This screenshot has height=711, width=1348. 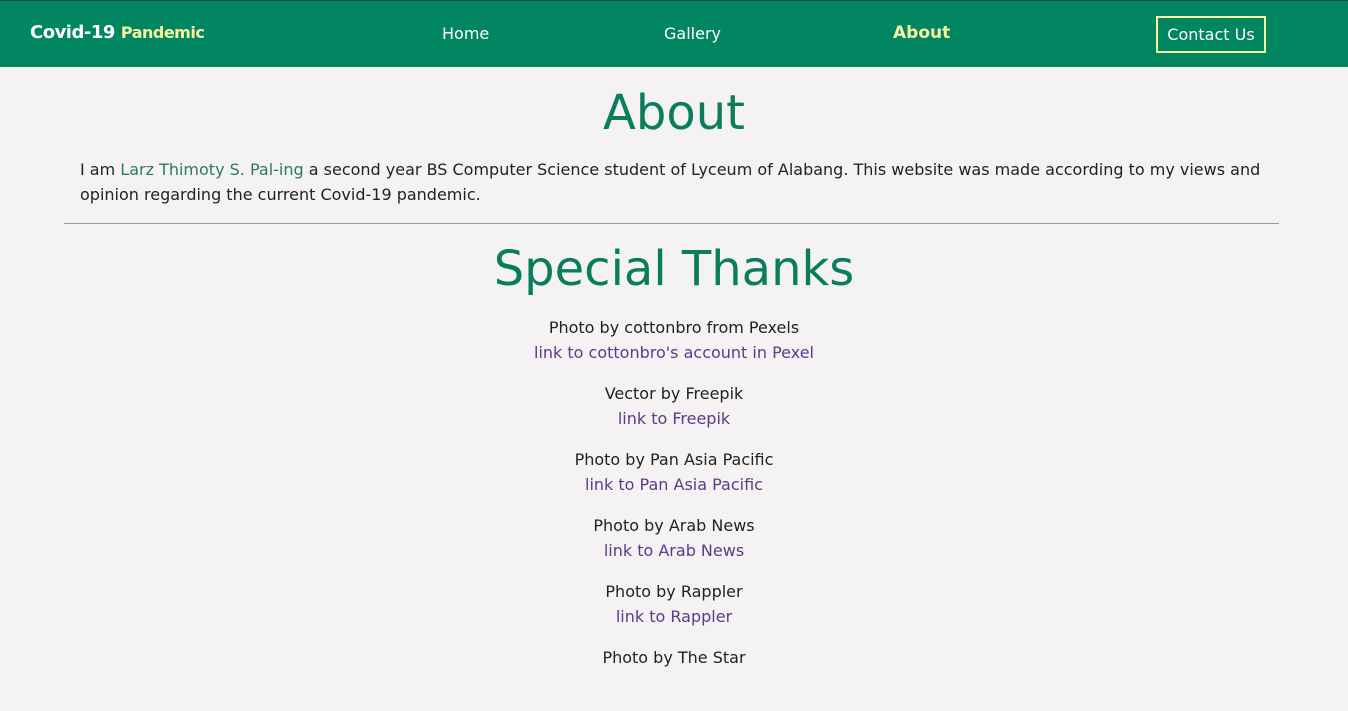 I want to click on credit-item: Photo by The Star, so click(x=674, y=678).